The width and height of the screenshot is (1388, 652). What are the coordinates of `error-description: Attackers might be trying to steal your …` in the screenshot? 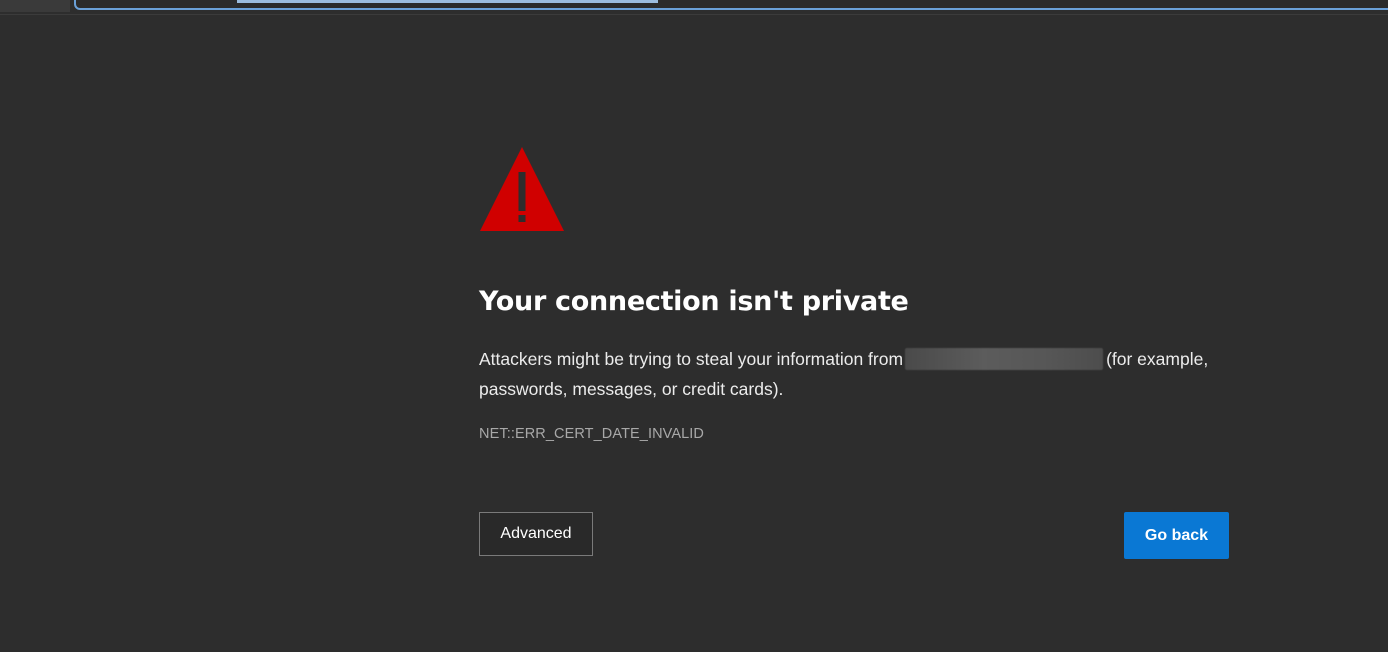 It's located at (854, 374).